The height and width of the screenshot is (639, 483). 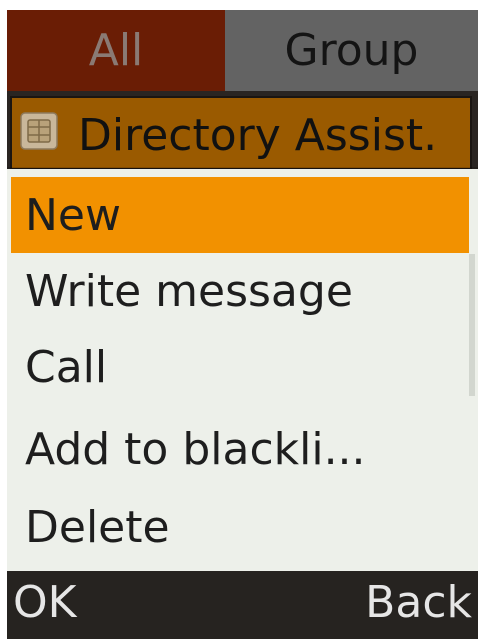 I want to click on menu-item-new: New, so click(x=240, y=215).